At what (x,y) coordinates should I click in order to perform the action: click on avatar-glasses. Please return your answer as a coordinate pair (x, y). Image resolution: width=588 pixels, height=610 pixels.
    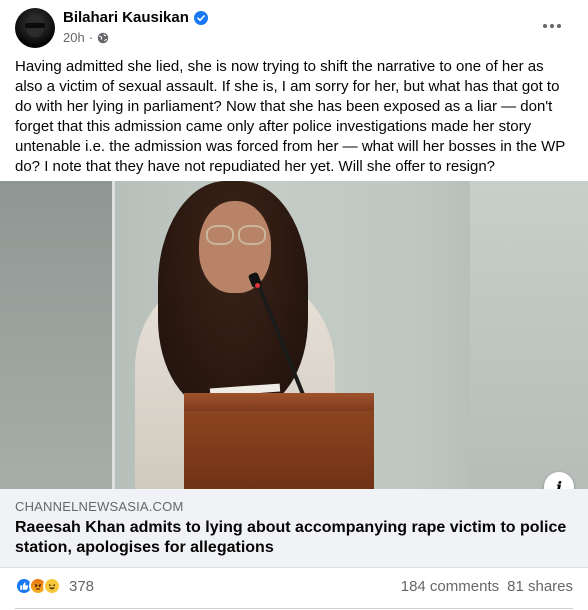
    Looking at the image, I should click on (35, 25).